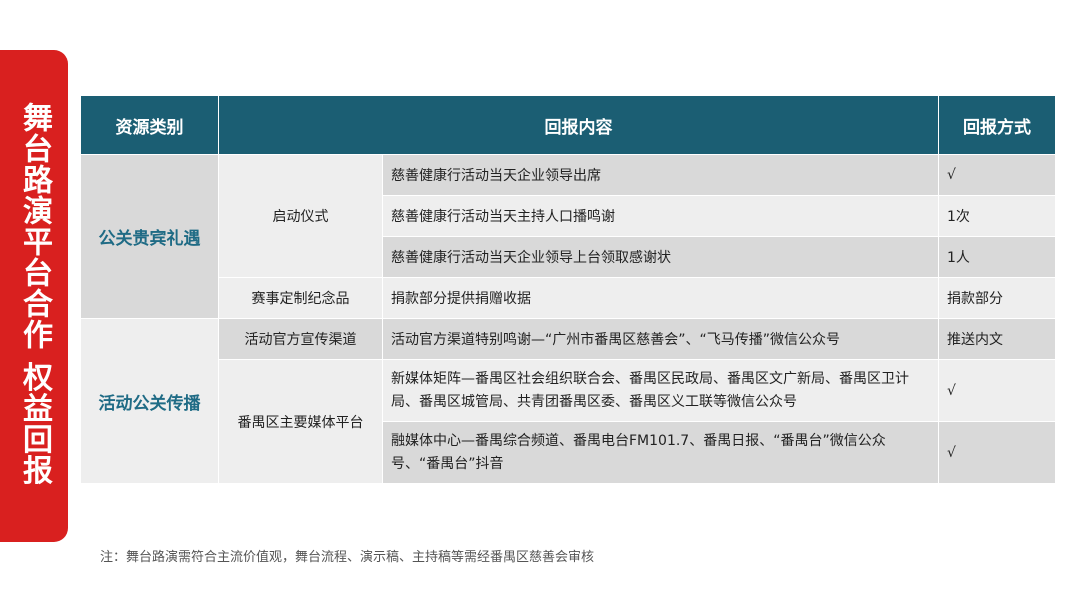  Describe the element at coordinates (300, 298) in the screenshot. I see `subcategory-cell: 赛事定制纪念品` at that location.